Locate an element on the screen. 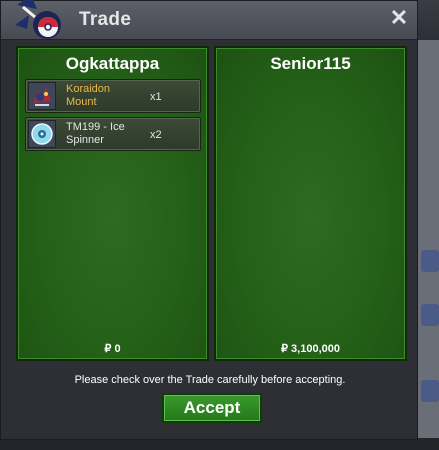 This screenshot has height=450, width=439. trade-item: TM199 - Ice Spinner x2 is located at coordinates (113, 134).